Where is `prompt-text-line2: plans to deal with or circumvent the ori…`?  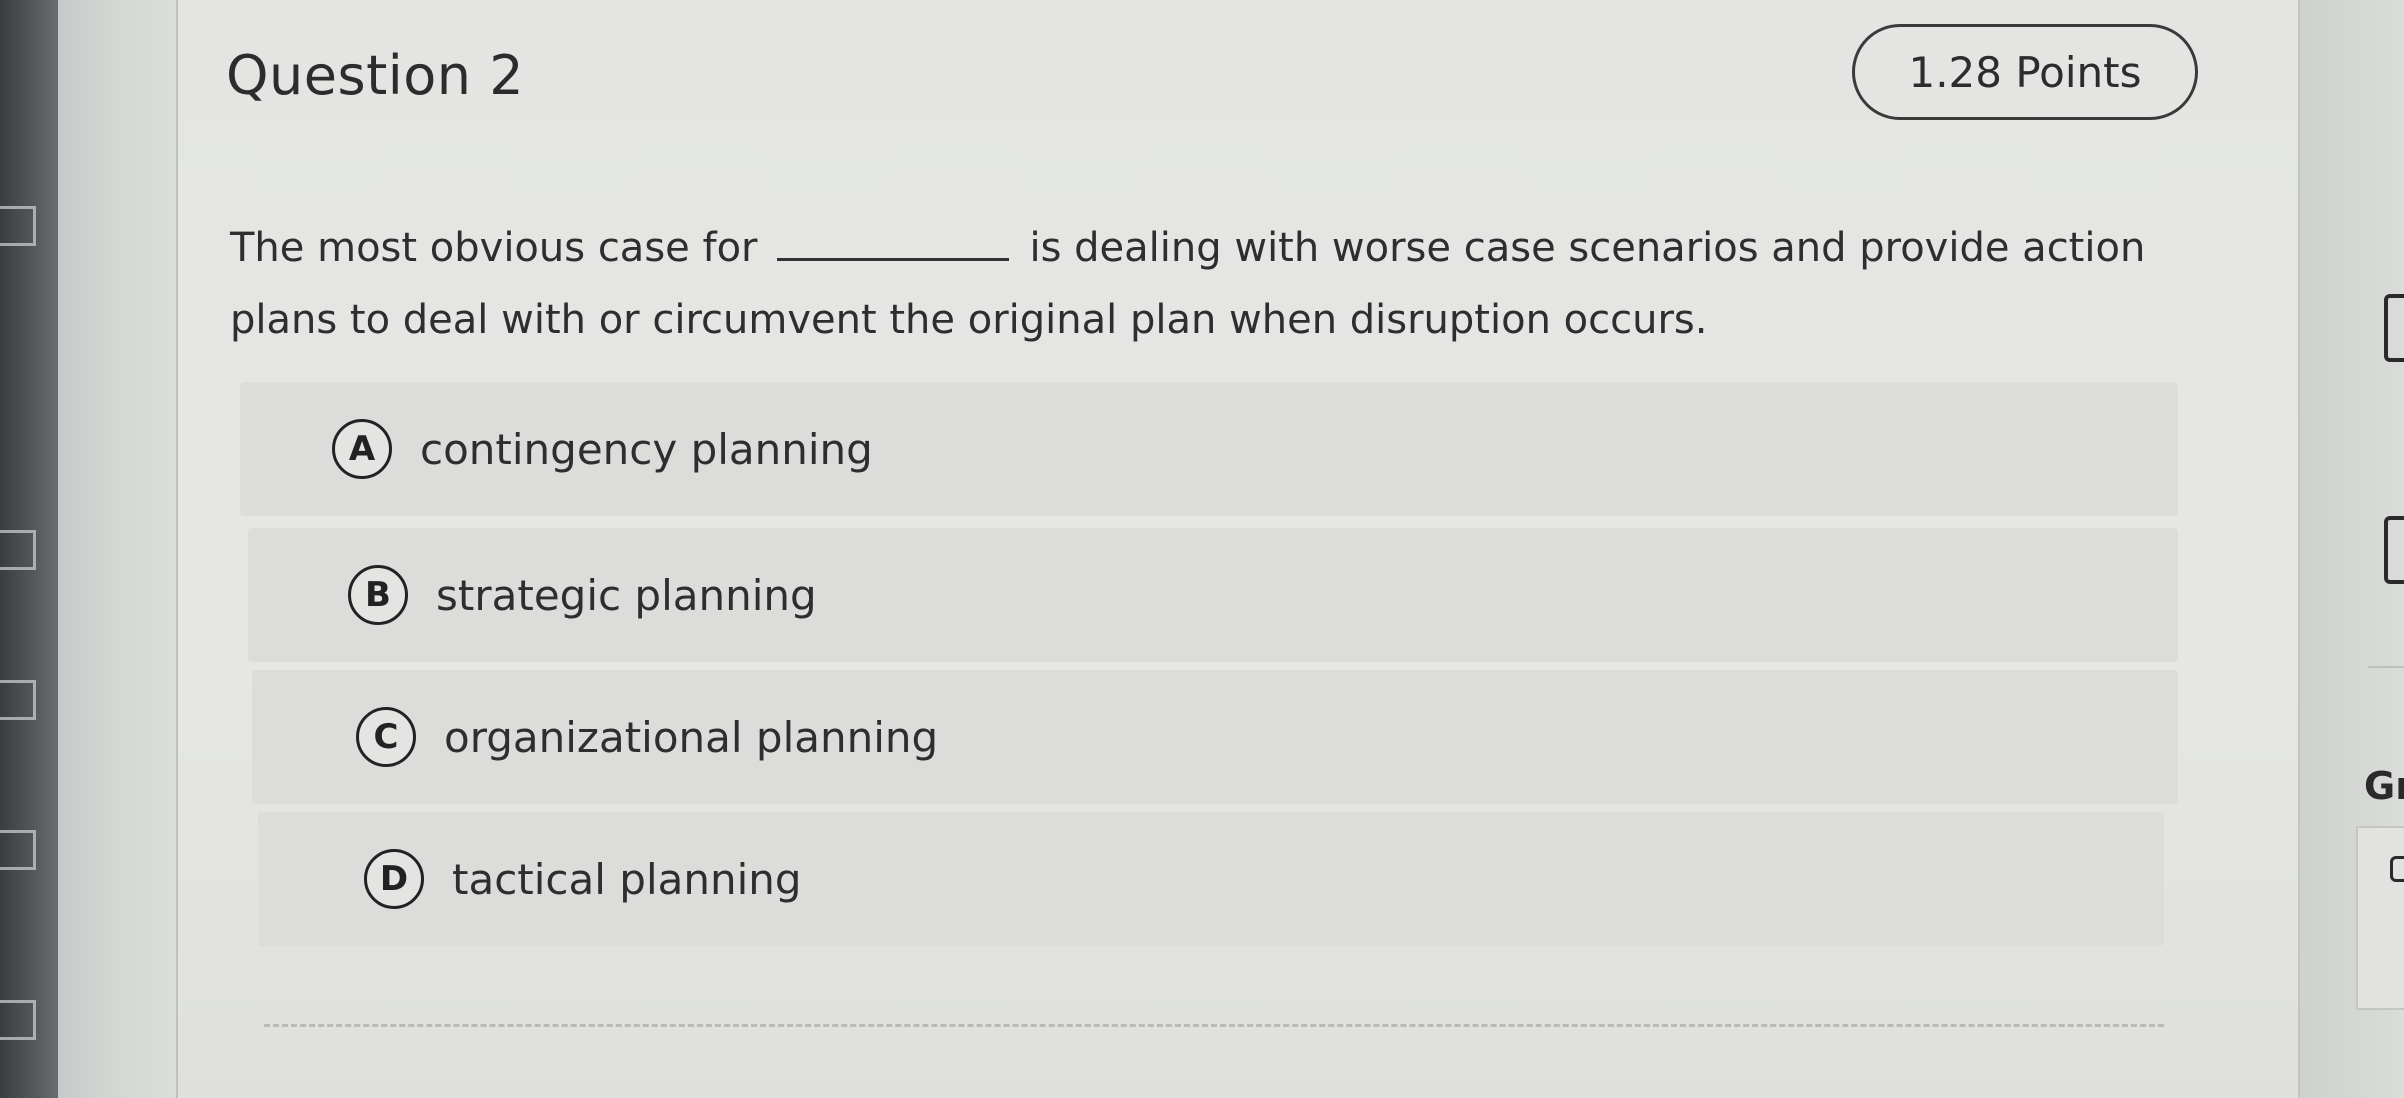
prompt-text-line2: plans to deal with or circumvent the ori… is located at coordinates (969, 320).